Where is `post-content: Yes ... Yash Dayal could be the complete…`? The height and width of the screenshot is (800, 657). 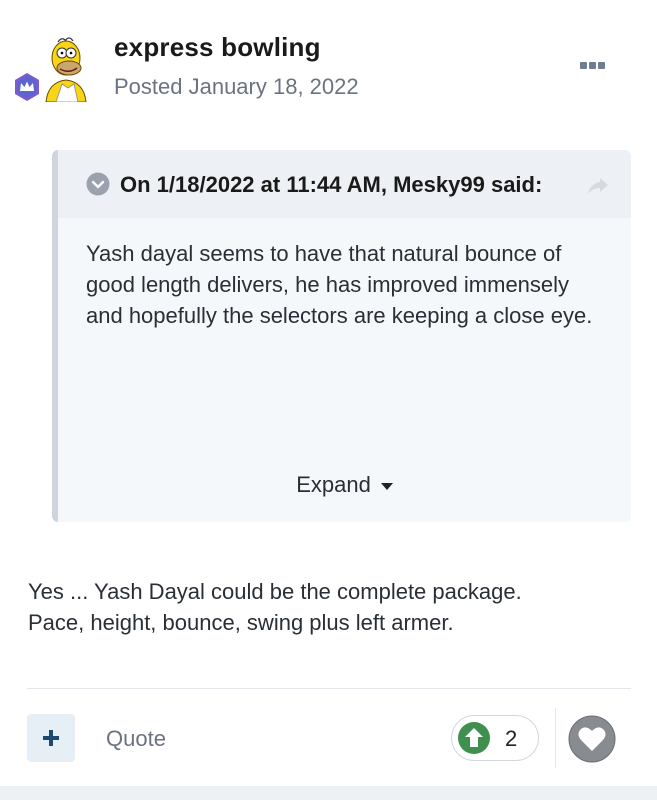
post-content: Yes ... Yash Dayal could be the complete… is located at coordinates (333, 607).